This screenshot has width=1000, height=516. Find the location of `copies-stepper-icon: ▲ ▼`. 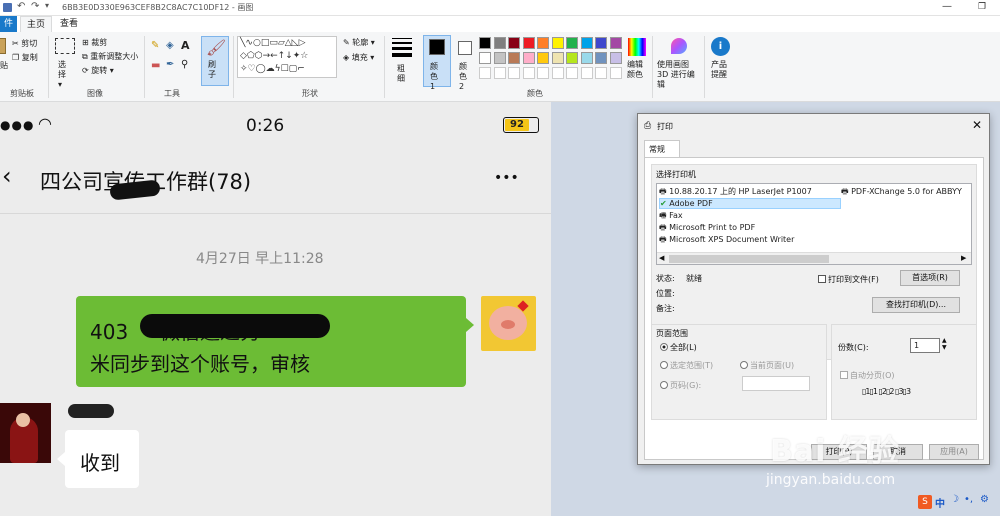

copies-stepper-icon: ▲ ▼ is located at coordinates (944, 344).